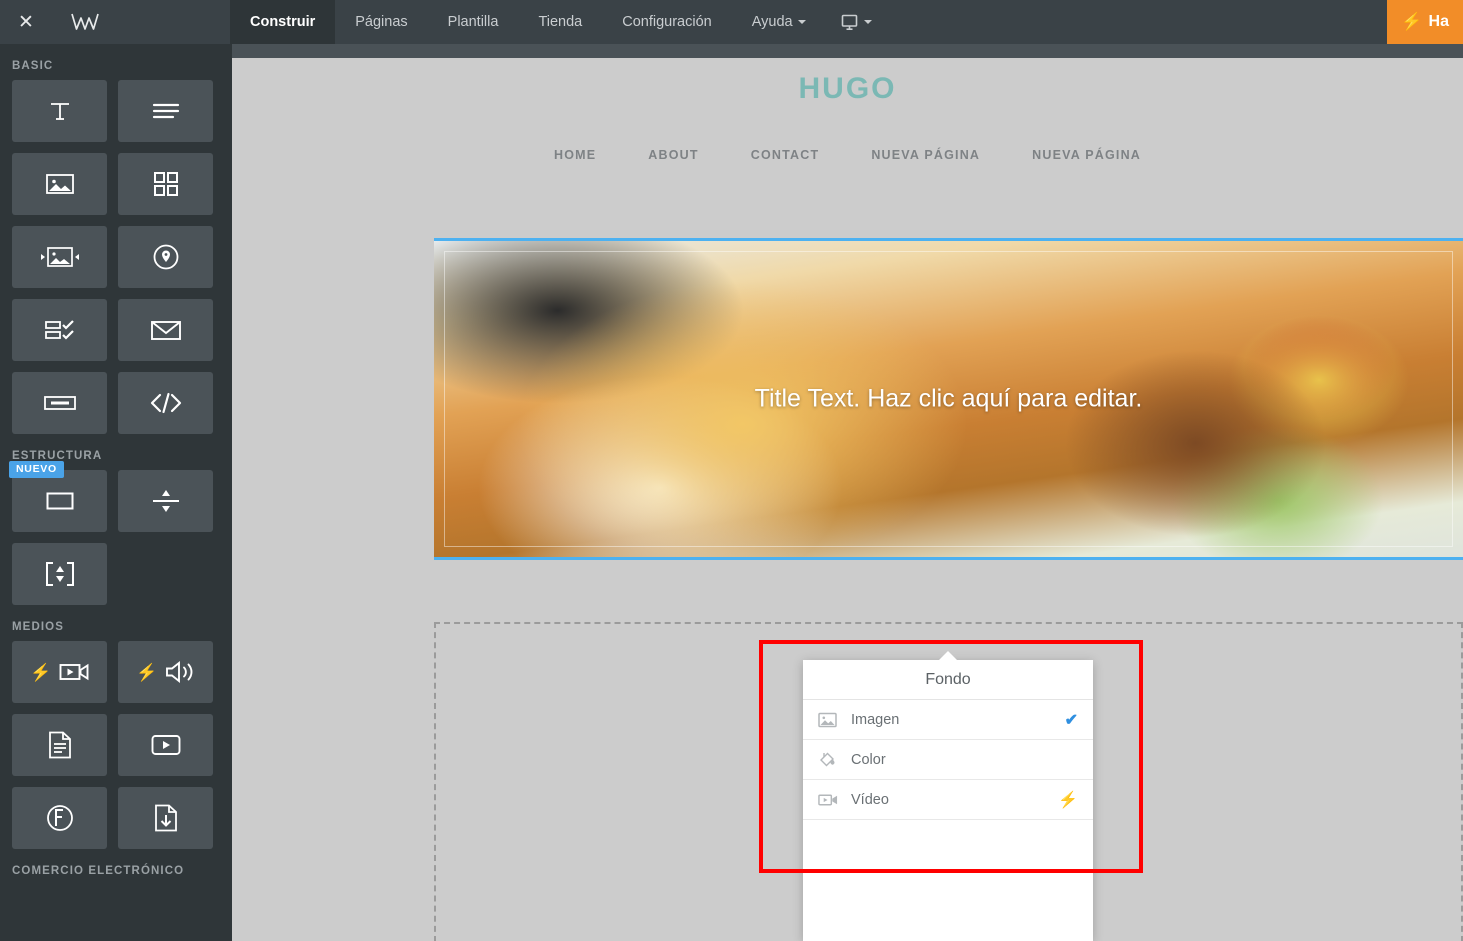 The width and height of the screenshot is (1463, 941). I want to click on fondo-option-imagen-label: Imagen, so click(875, 719).